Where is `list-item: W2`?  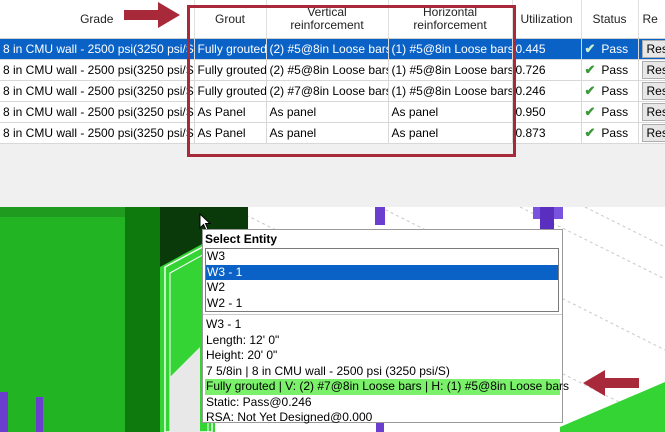
list-item: W2 is located at coordinates (382, 288).